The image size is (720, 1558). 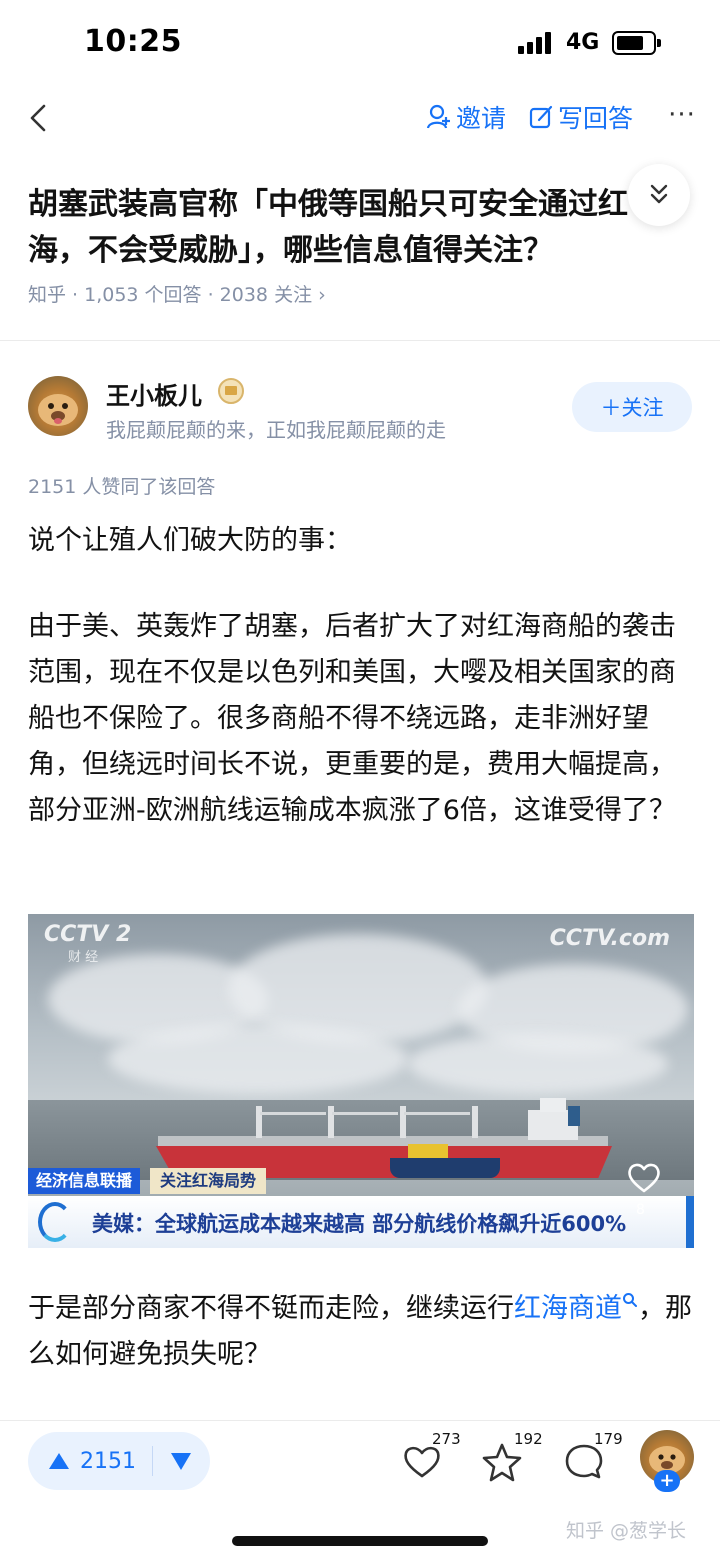 I want to click on author-name: 王小板儿, so click(x=154, y=393).